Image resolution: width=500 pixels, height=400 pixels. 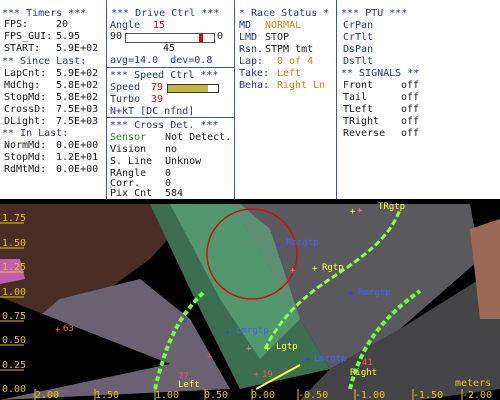 What do you see at coordinates (22, 85) in the screenshot?
I see `since-label: MdChg:` at bounding box center [22, 85].